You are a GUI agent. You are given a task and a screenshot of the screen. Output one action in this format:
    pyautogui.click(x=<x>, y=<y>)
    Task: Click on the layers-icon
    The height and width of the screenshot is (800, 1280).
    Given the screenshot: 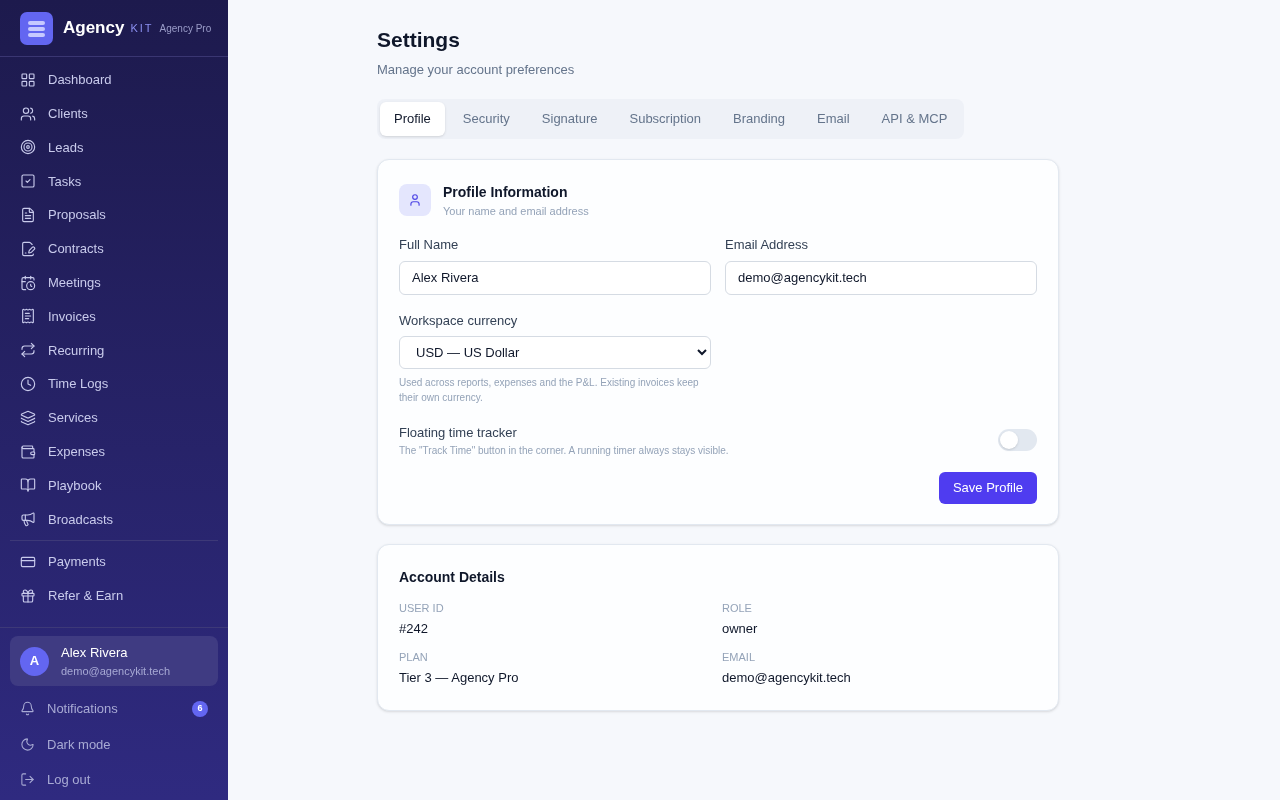 What is the action you would take?
    pyautogui.click(x=28, y=417)
    